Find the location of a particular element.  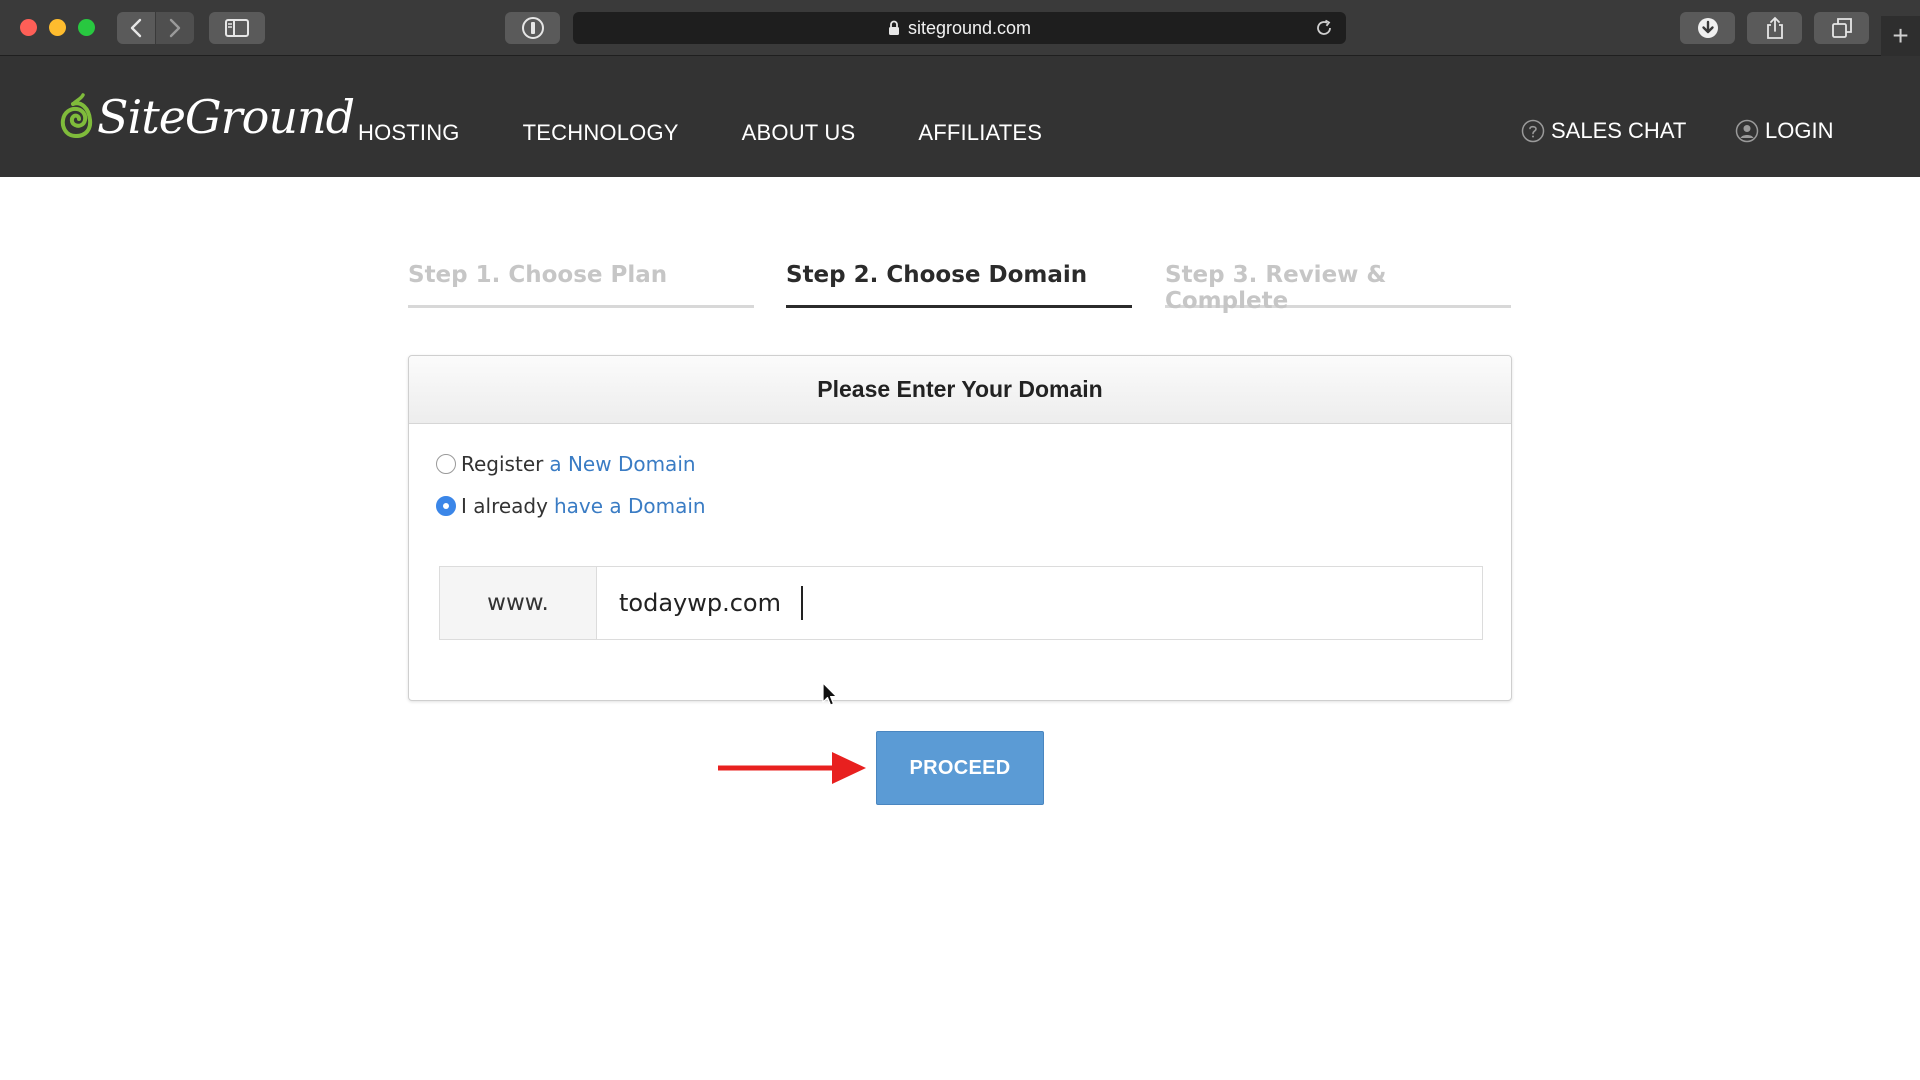

new-tab-button: + is located at coordinates (1900, 36).